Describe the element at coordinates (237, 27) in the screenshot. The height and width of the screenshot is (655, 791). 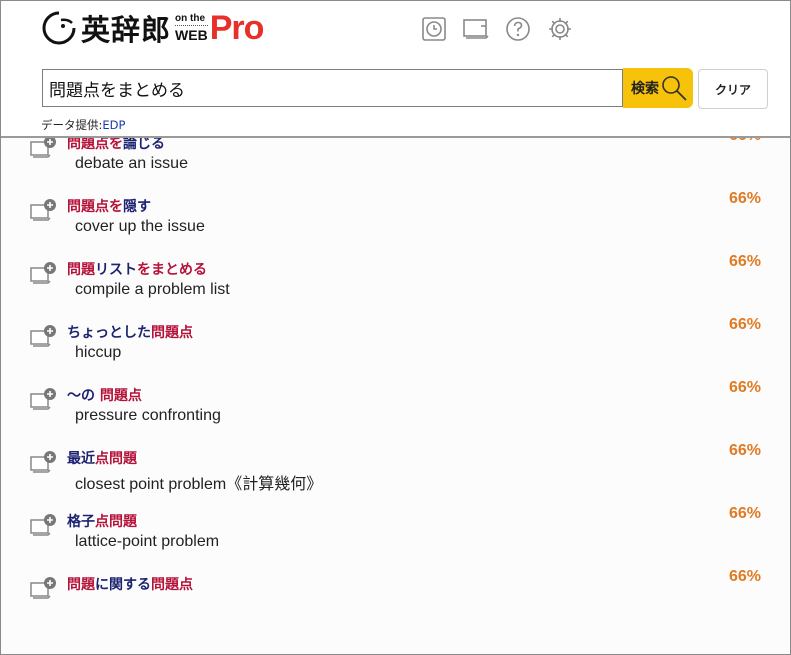
I see `logo-pro: Pro` at that location.